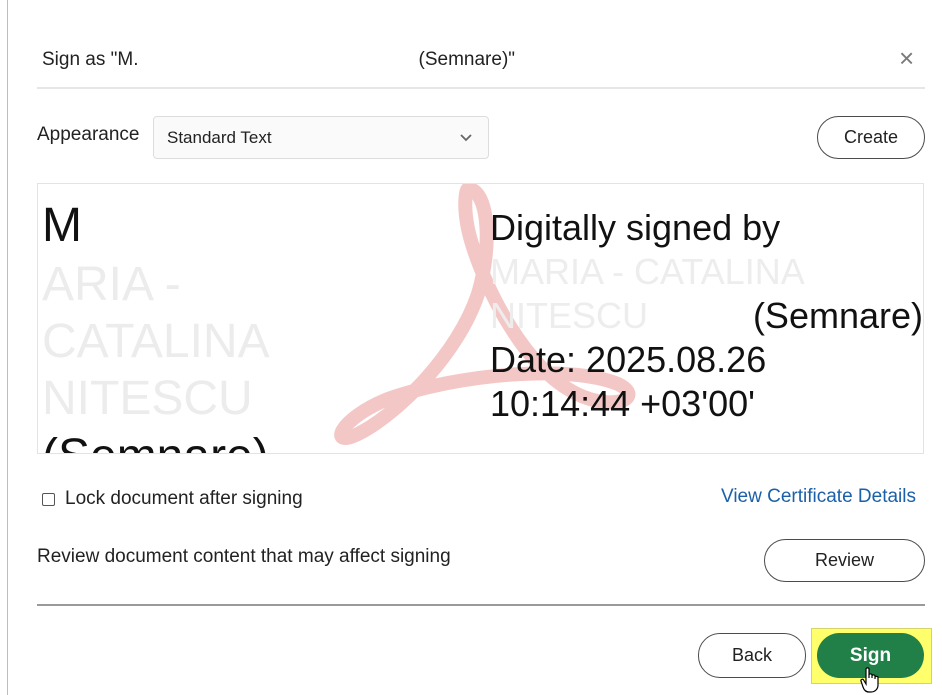 The width and height of the screenshot is (942, 695). What do you see at coordinates (219, 137) in the screenshot?
I see `appearance-selected-value: Standard Text` at bounding box center [219, 137].